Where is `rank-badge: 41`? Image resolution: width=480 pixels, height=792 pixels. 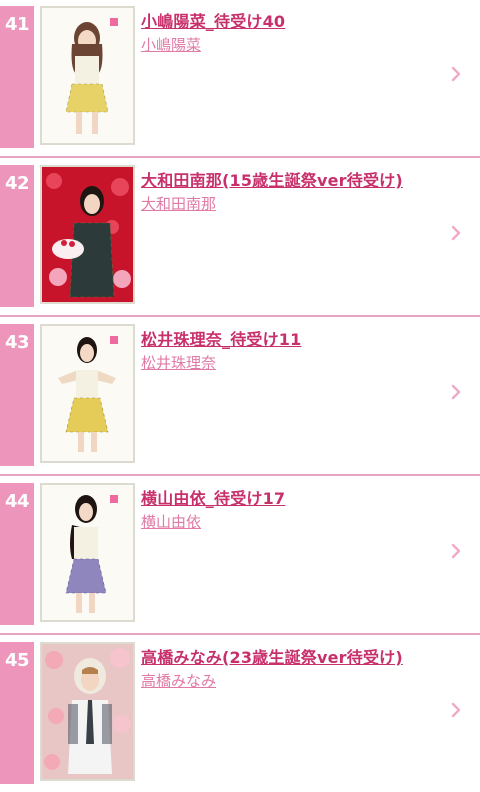 rank-badge: 41 is located at coordinates (17, 77).